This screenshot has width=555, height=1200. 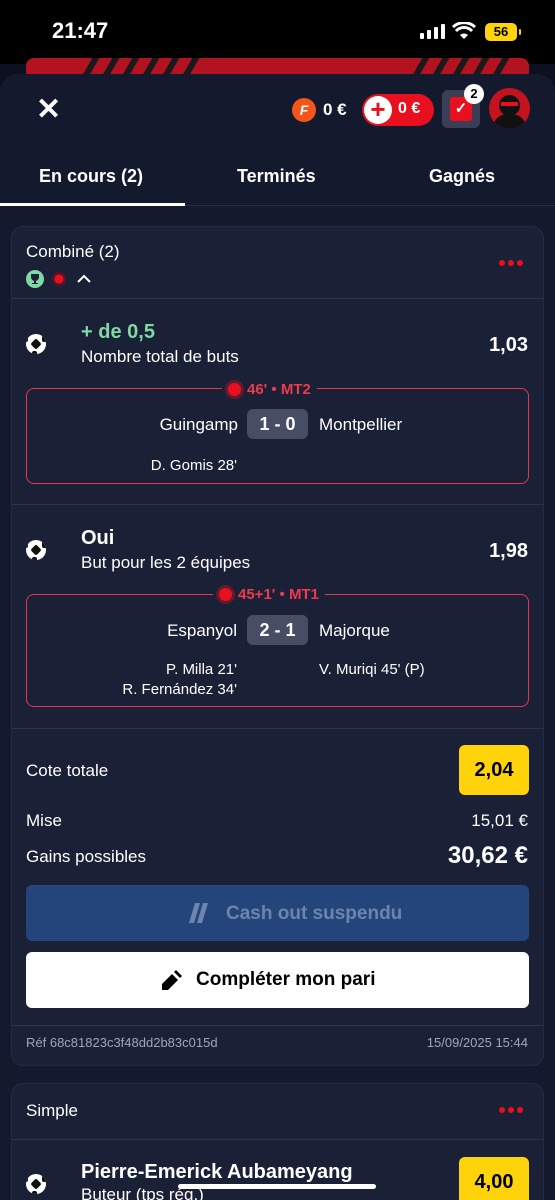 What do you see at coordinates (494, 770) in the screenshot?
I see `total-odds-value: 2,04` at bounding box center [494, 770].